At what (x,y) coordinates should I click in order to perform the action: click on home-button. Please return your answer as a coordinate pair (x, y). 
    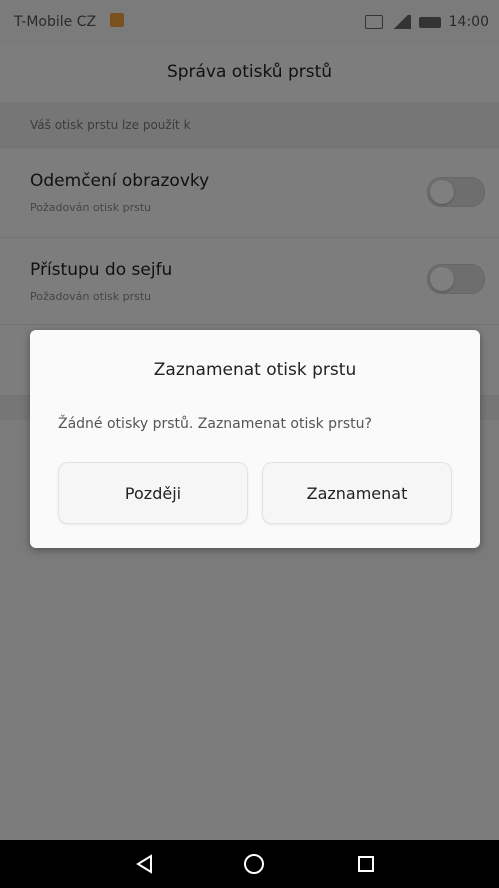
    Looking at the image, I should click on (254, 864).